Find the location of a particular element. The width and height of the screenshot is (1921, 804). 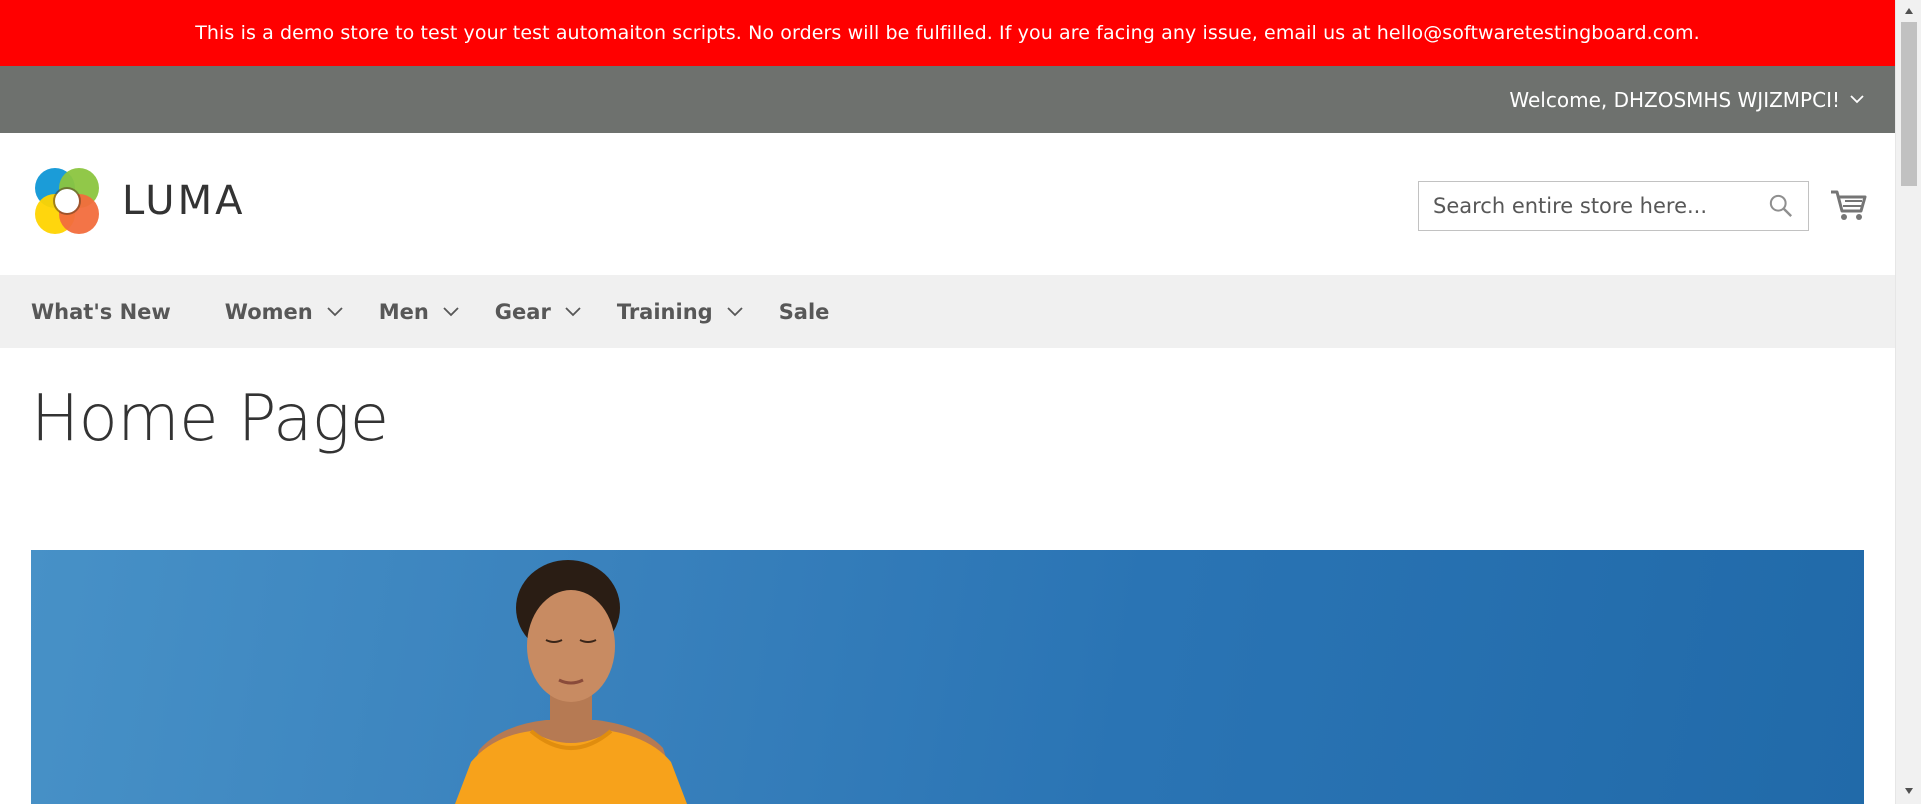

store-logo: LUMA is located at coordinates (138, 201).